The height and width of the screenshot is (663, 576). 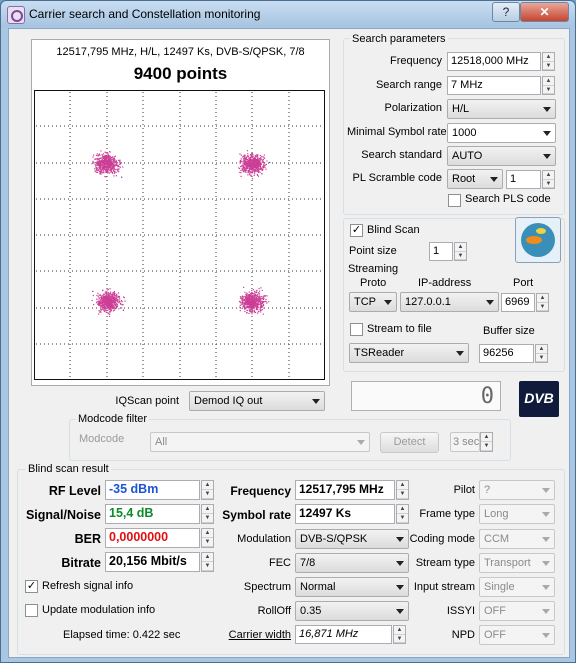 I want to click on pilot-select: ?, so click(x=517, y=490).